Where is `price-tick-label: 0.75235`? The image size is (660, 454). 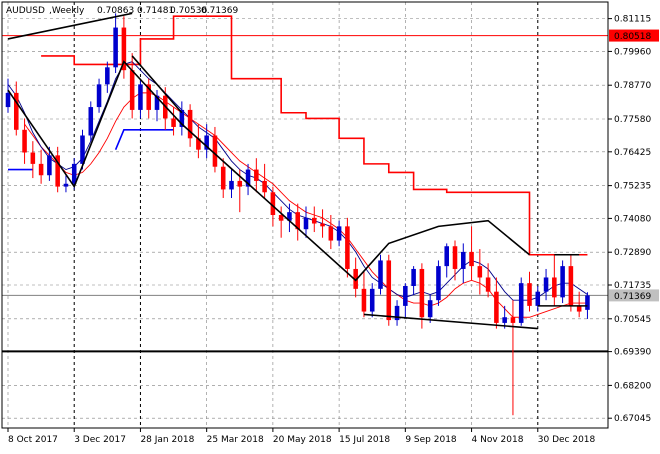 price-tick-label: 0.75235 is located at coordinates (632, 187).